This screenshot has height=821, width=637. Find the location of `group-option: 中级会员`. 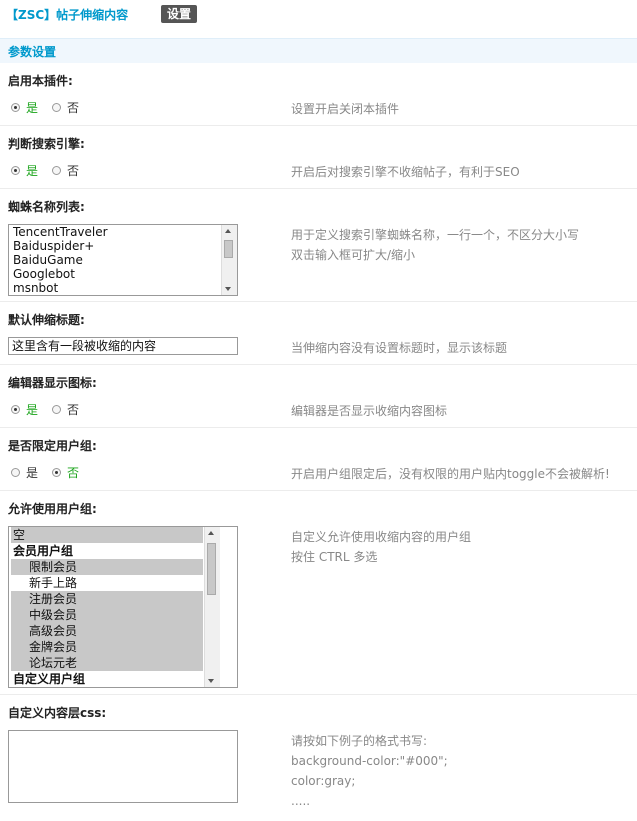

group-option: 中级会员 is located at coordinates (107, 615).